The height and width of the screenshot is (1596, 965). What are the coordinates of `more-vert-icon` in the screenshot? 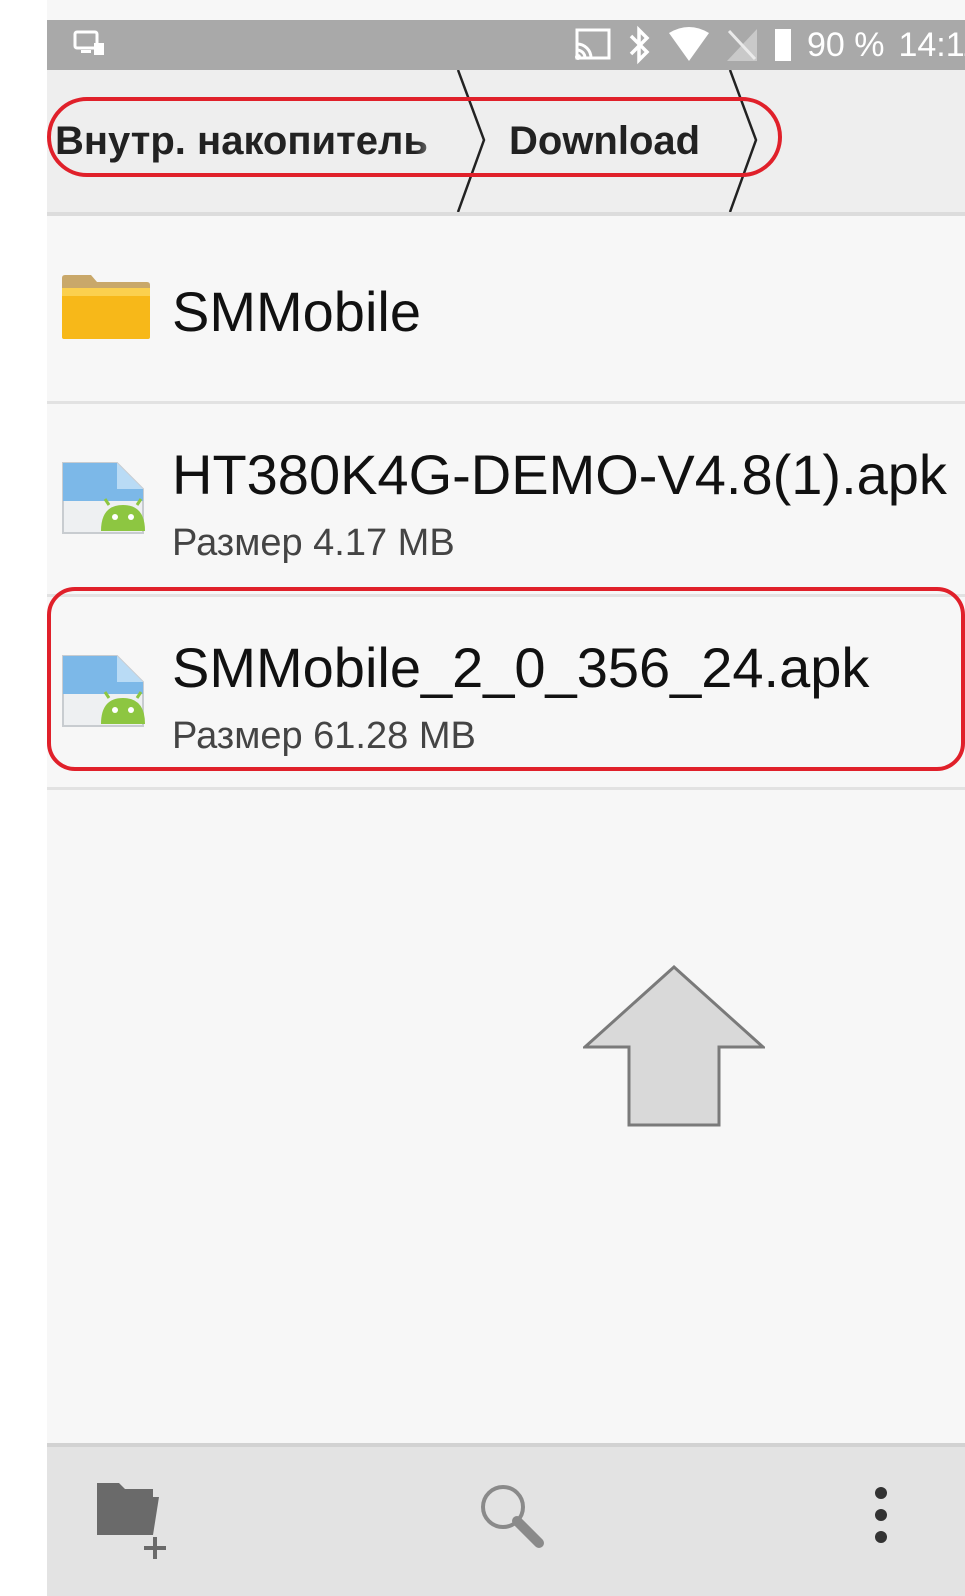 It's located at (881, 1517).